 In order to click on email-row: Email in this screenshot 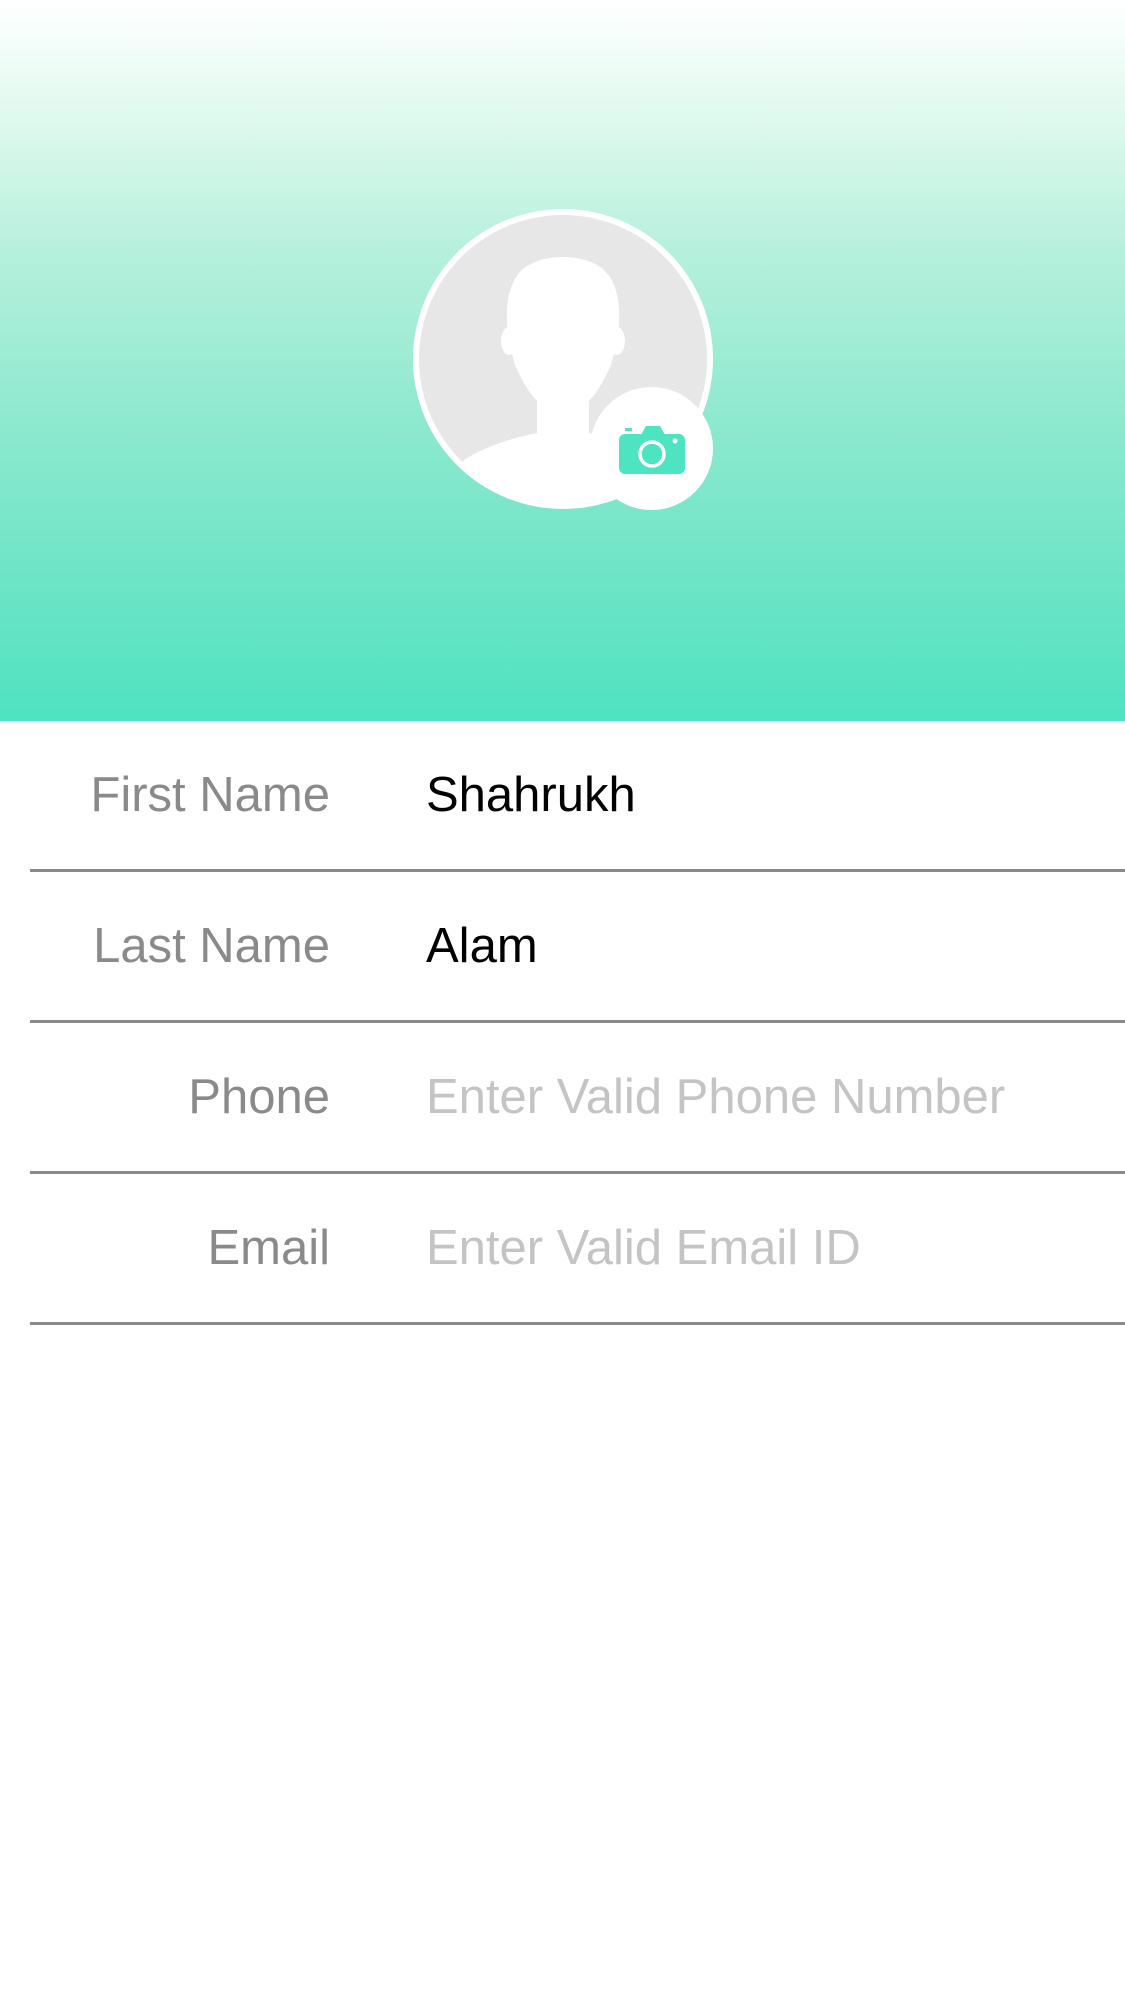, I will do `click(577, 1249)`.